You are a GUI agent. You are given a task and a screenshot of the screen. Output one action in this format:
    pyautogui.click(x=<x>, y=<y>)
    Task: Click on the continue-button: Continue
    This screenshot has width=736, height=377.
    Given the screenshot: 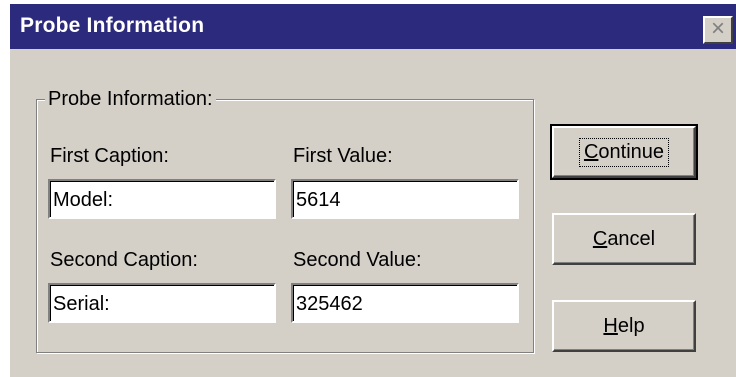 What is the action you would take?
    pyautogui.click(x=624, y=152)
    